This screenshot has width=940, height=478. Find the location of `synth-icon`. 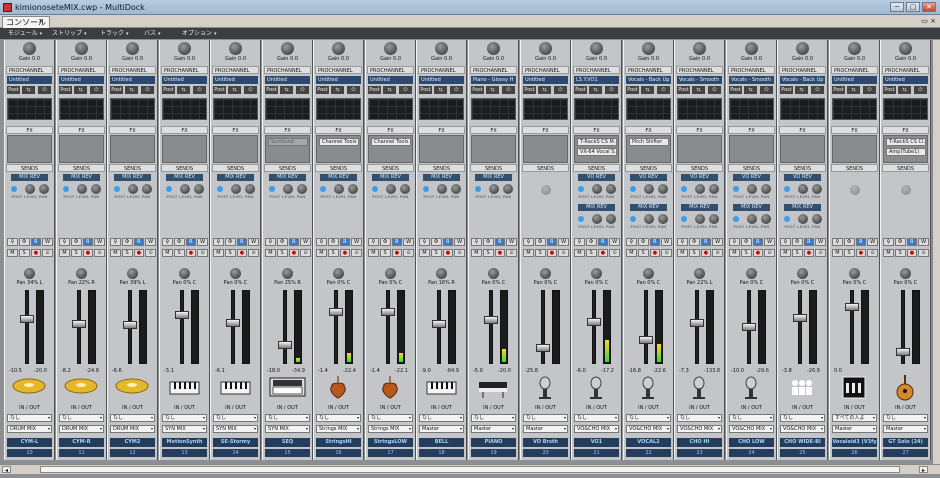

synth-icon is located at coordinates (287, 388).